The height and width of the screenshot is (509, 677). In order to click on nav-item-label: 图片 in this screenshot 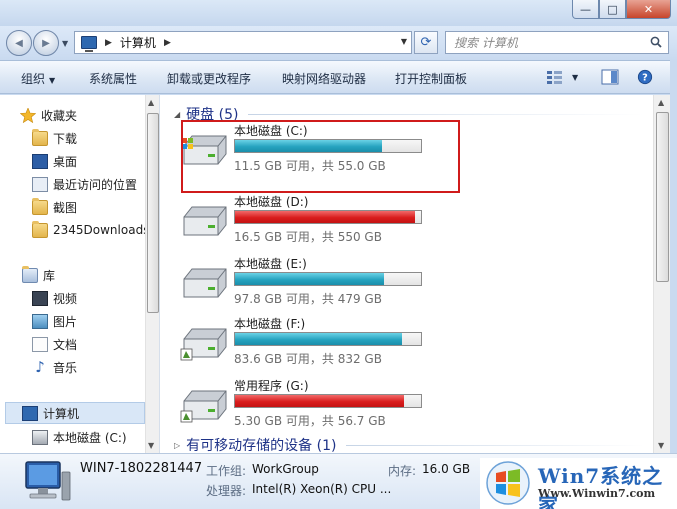, I will do `click(65, 321)`.